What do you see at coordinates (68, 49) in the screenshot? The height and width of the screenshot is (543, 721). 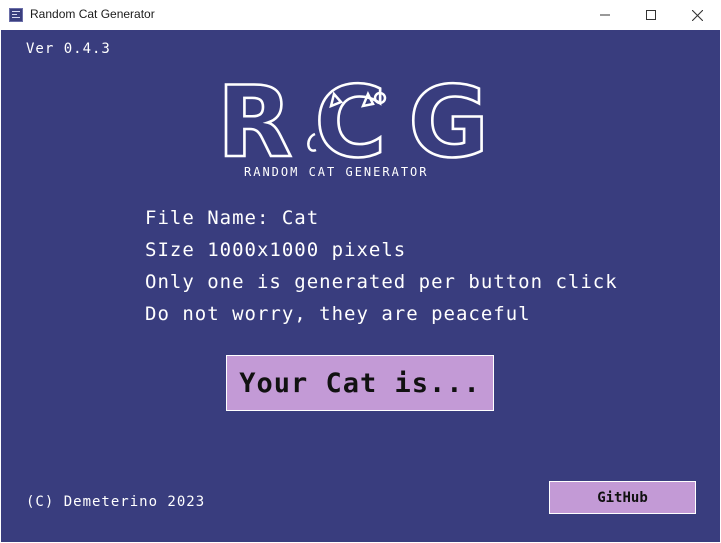 I see `version-label: Ver 0.4.3` at bounding box center [68, 49].